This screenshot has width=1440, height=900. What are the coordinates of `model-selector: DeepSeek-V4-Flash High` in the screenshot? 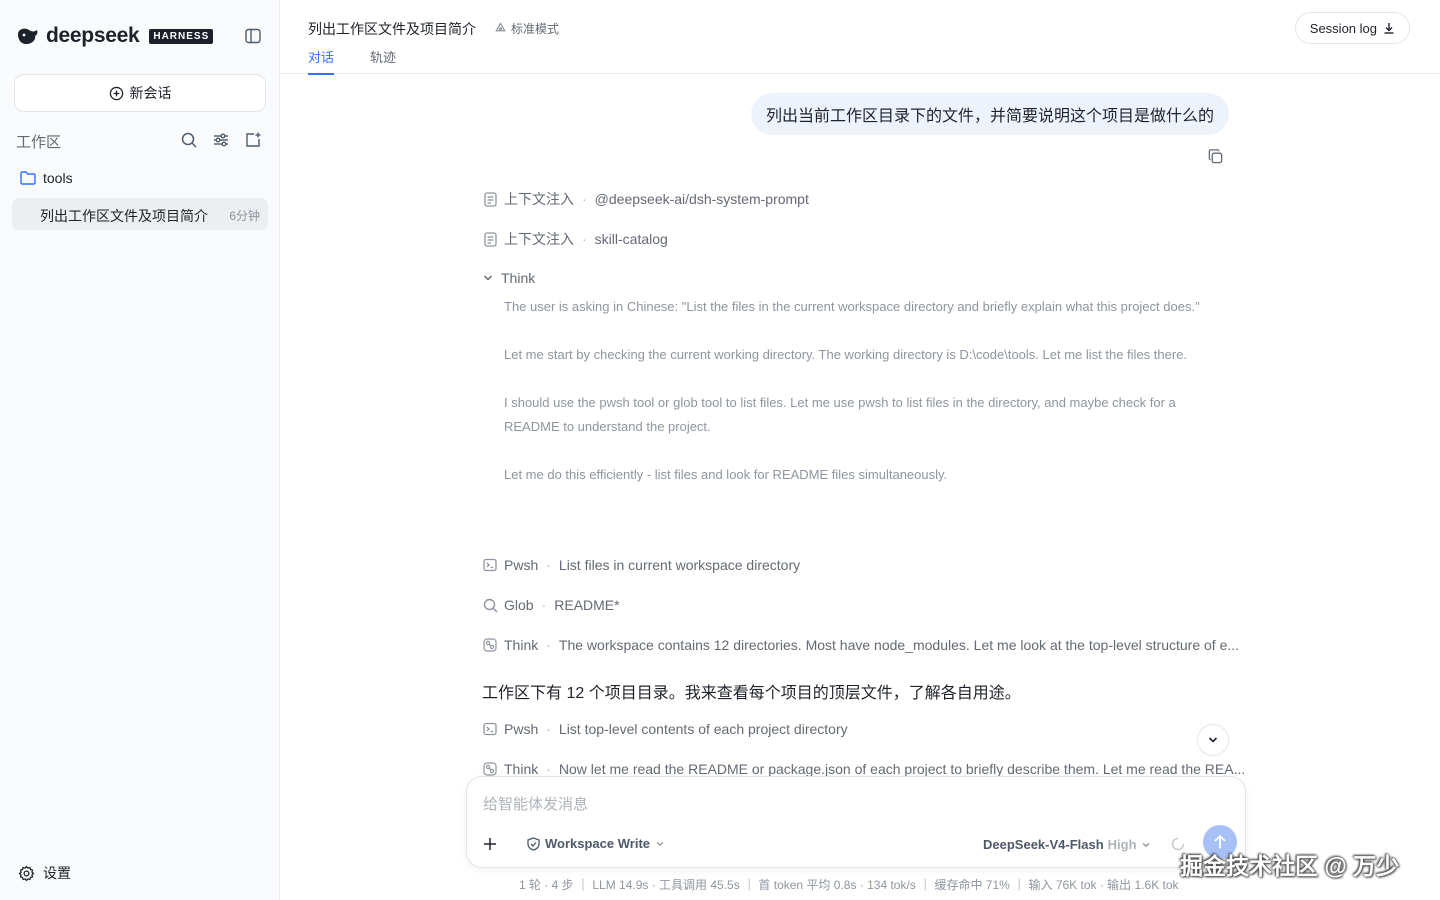 It's located at (1067, 844).